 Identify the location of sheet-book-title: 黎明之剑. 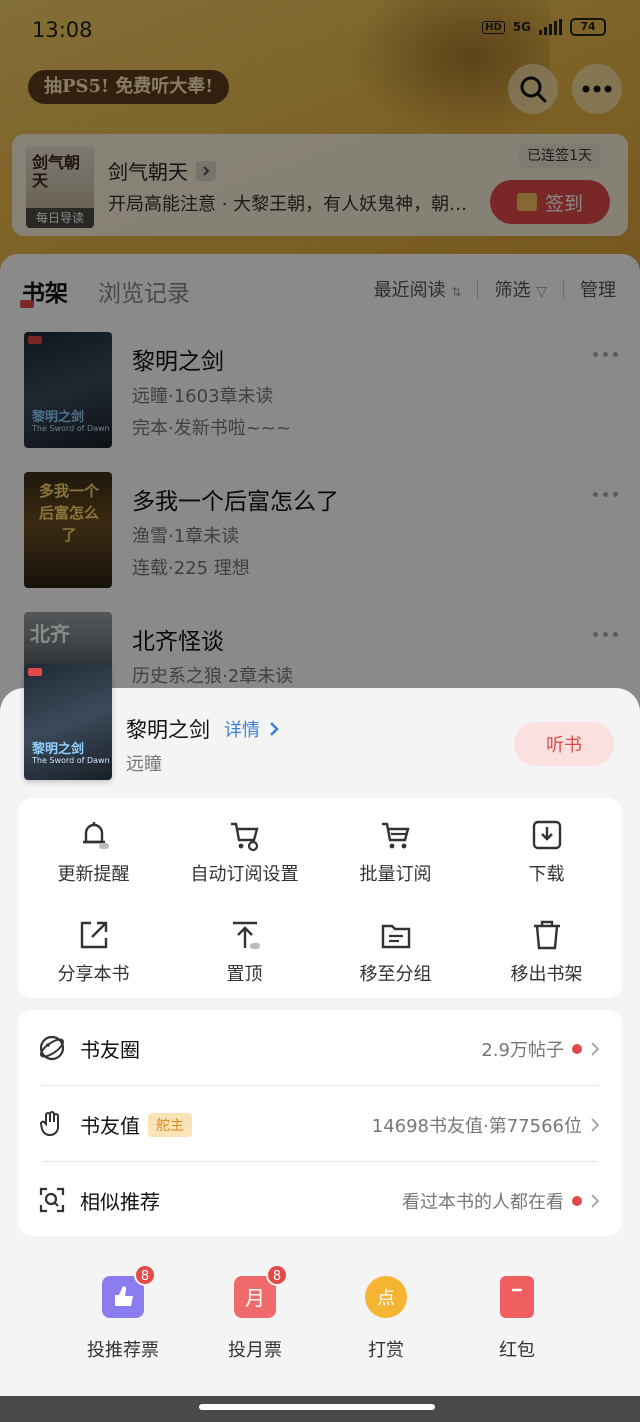
(168, 730).